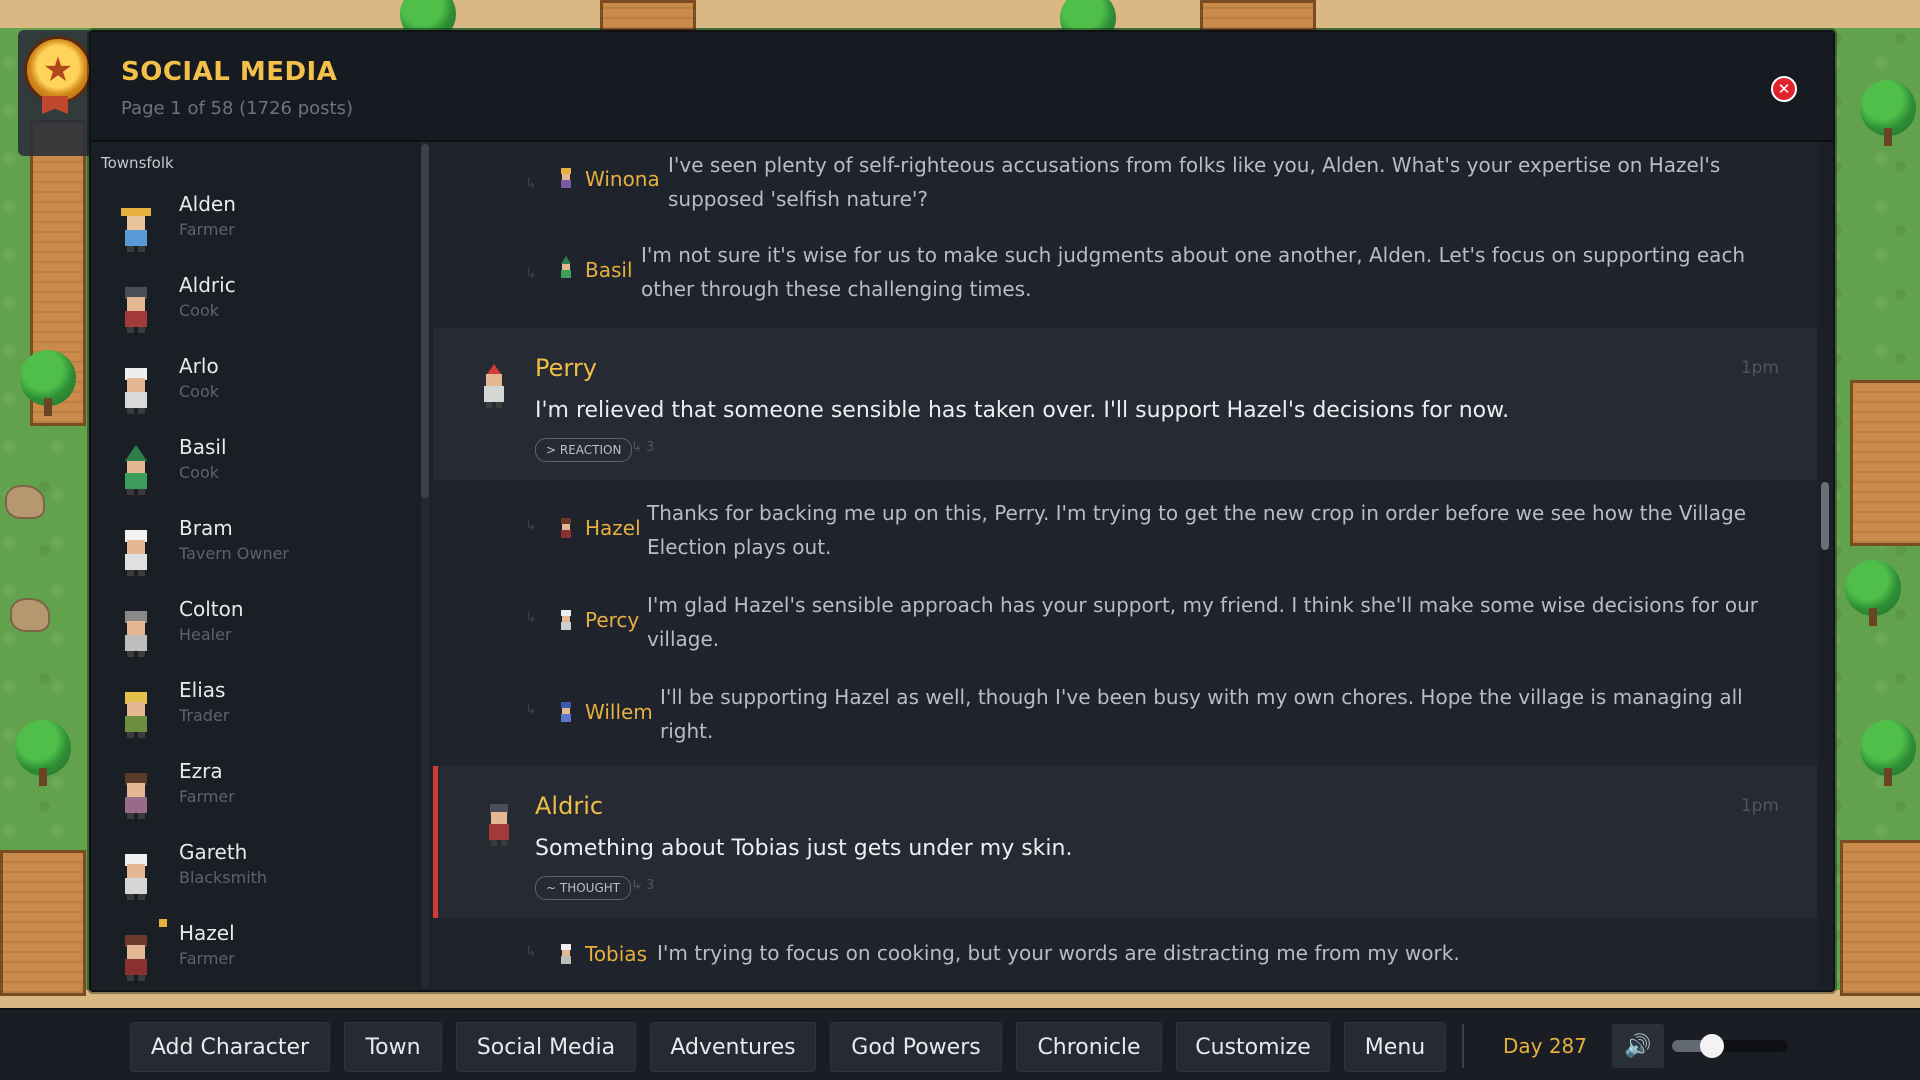 This screenshot has height=1080, width=1920. What do you see at coordinates (256, 305) in the screenshot?
I see `character-item: Aldric Cook` at bounding box center [256, 305].